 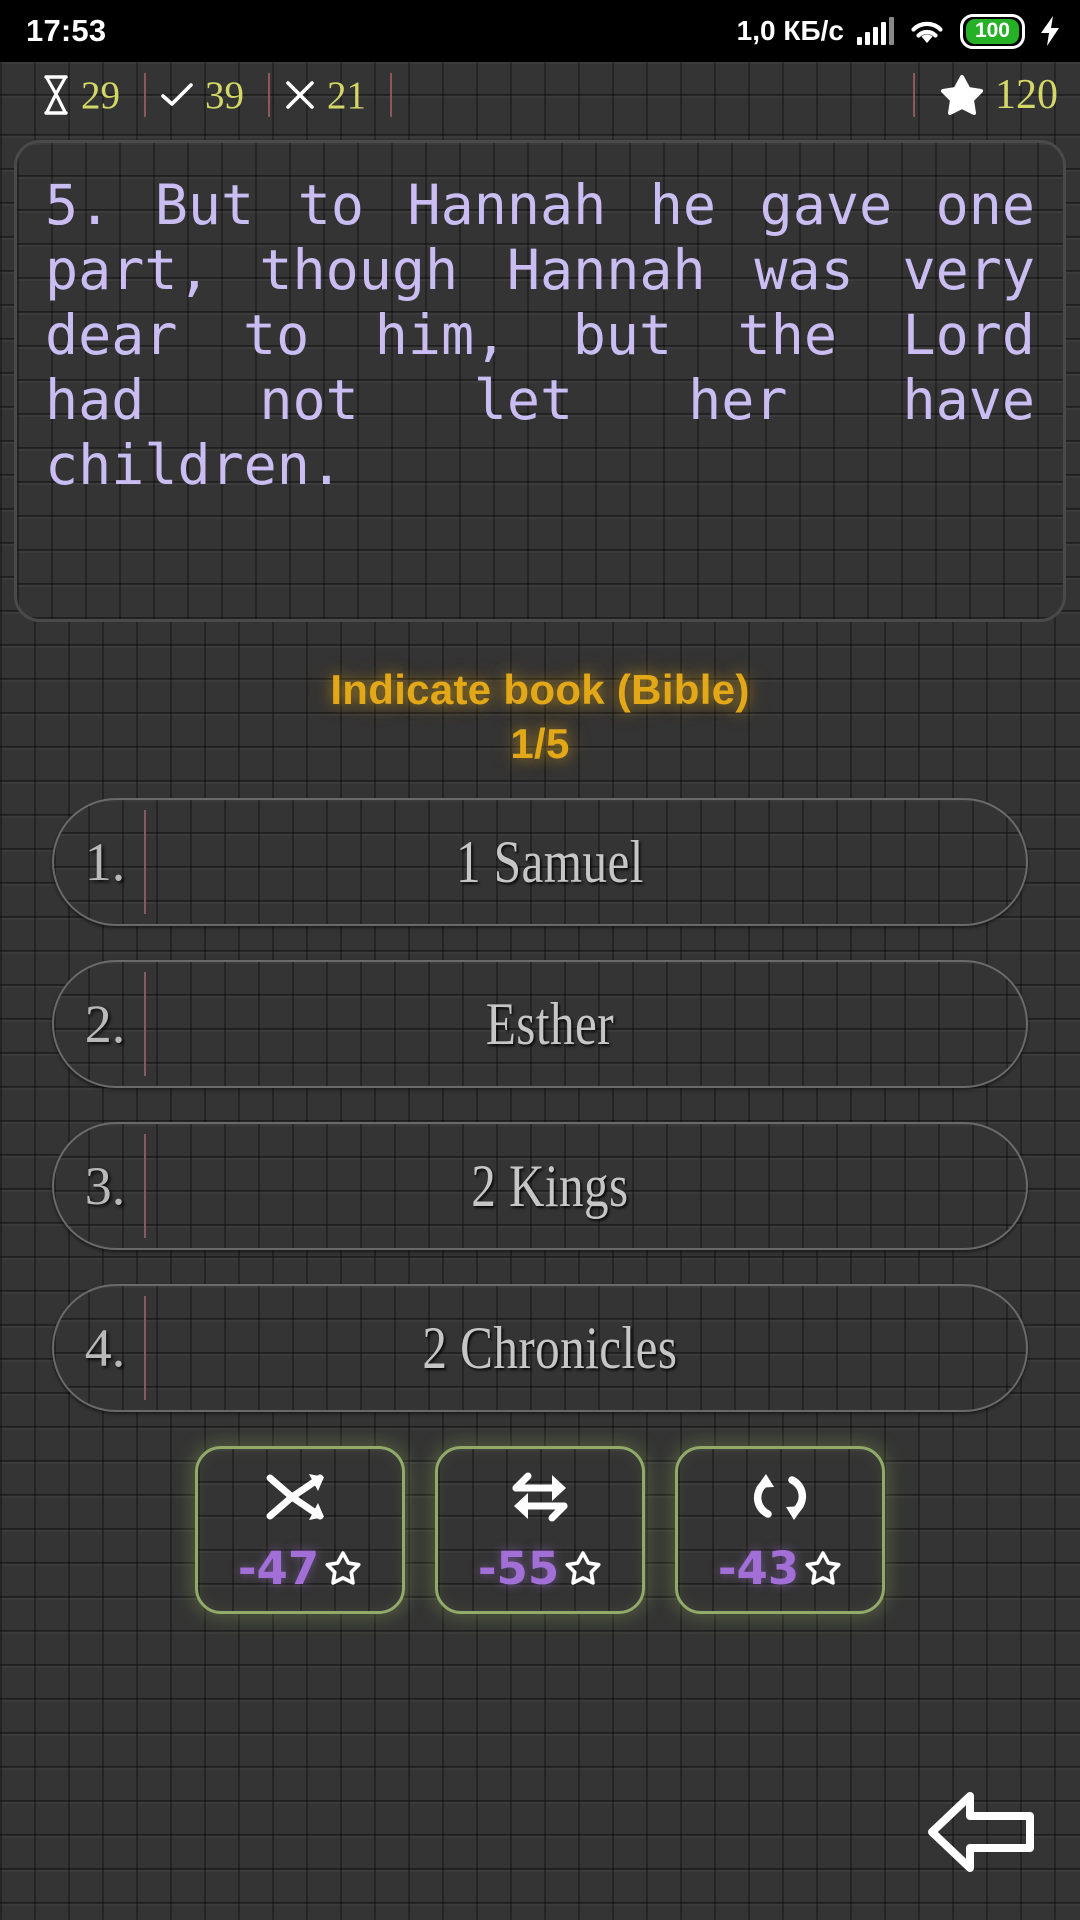 What do you see at coordinates (66, 30) in the screenshot?
I see `status-time: 17:53` at bounding box center [66, 30].